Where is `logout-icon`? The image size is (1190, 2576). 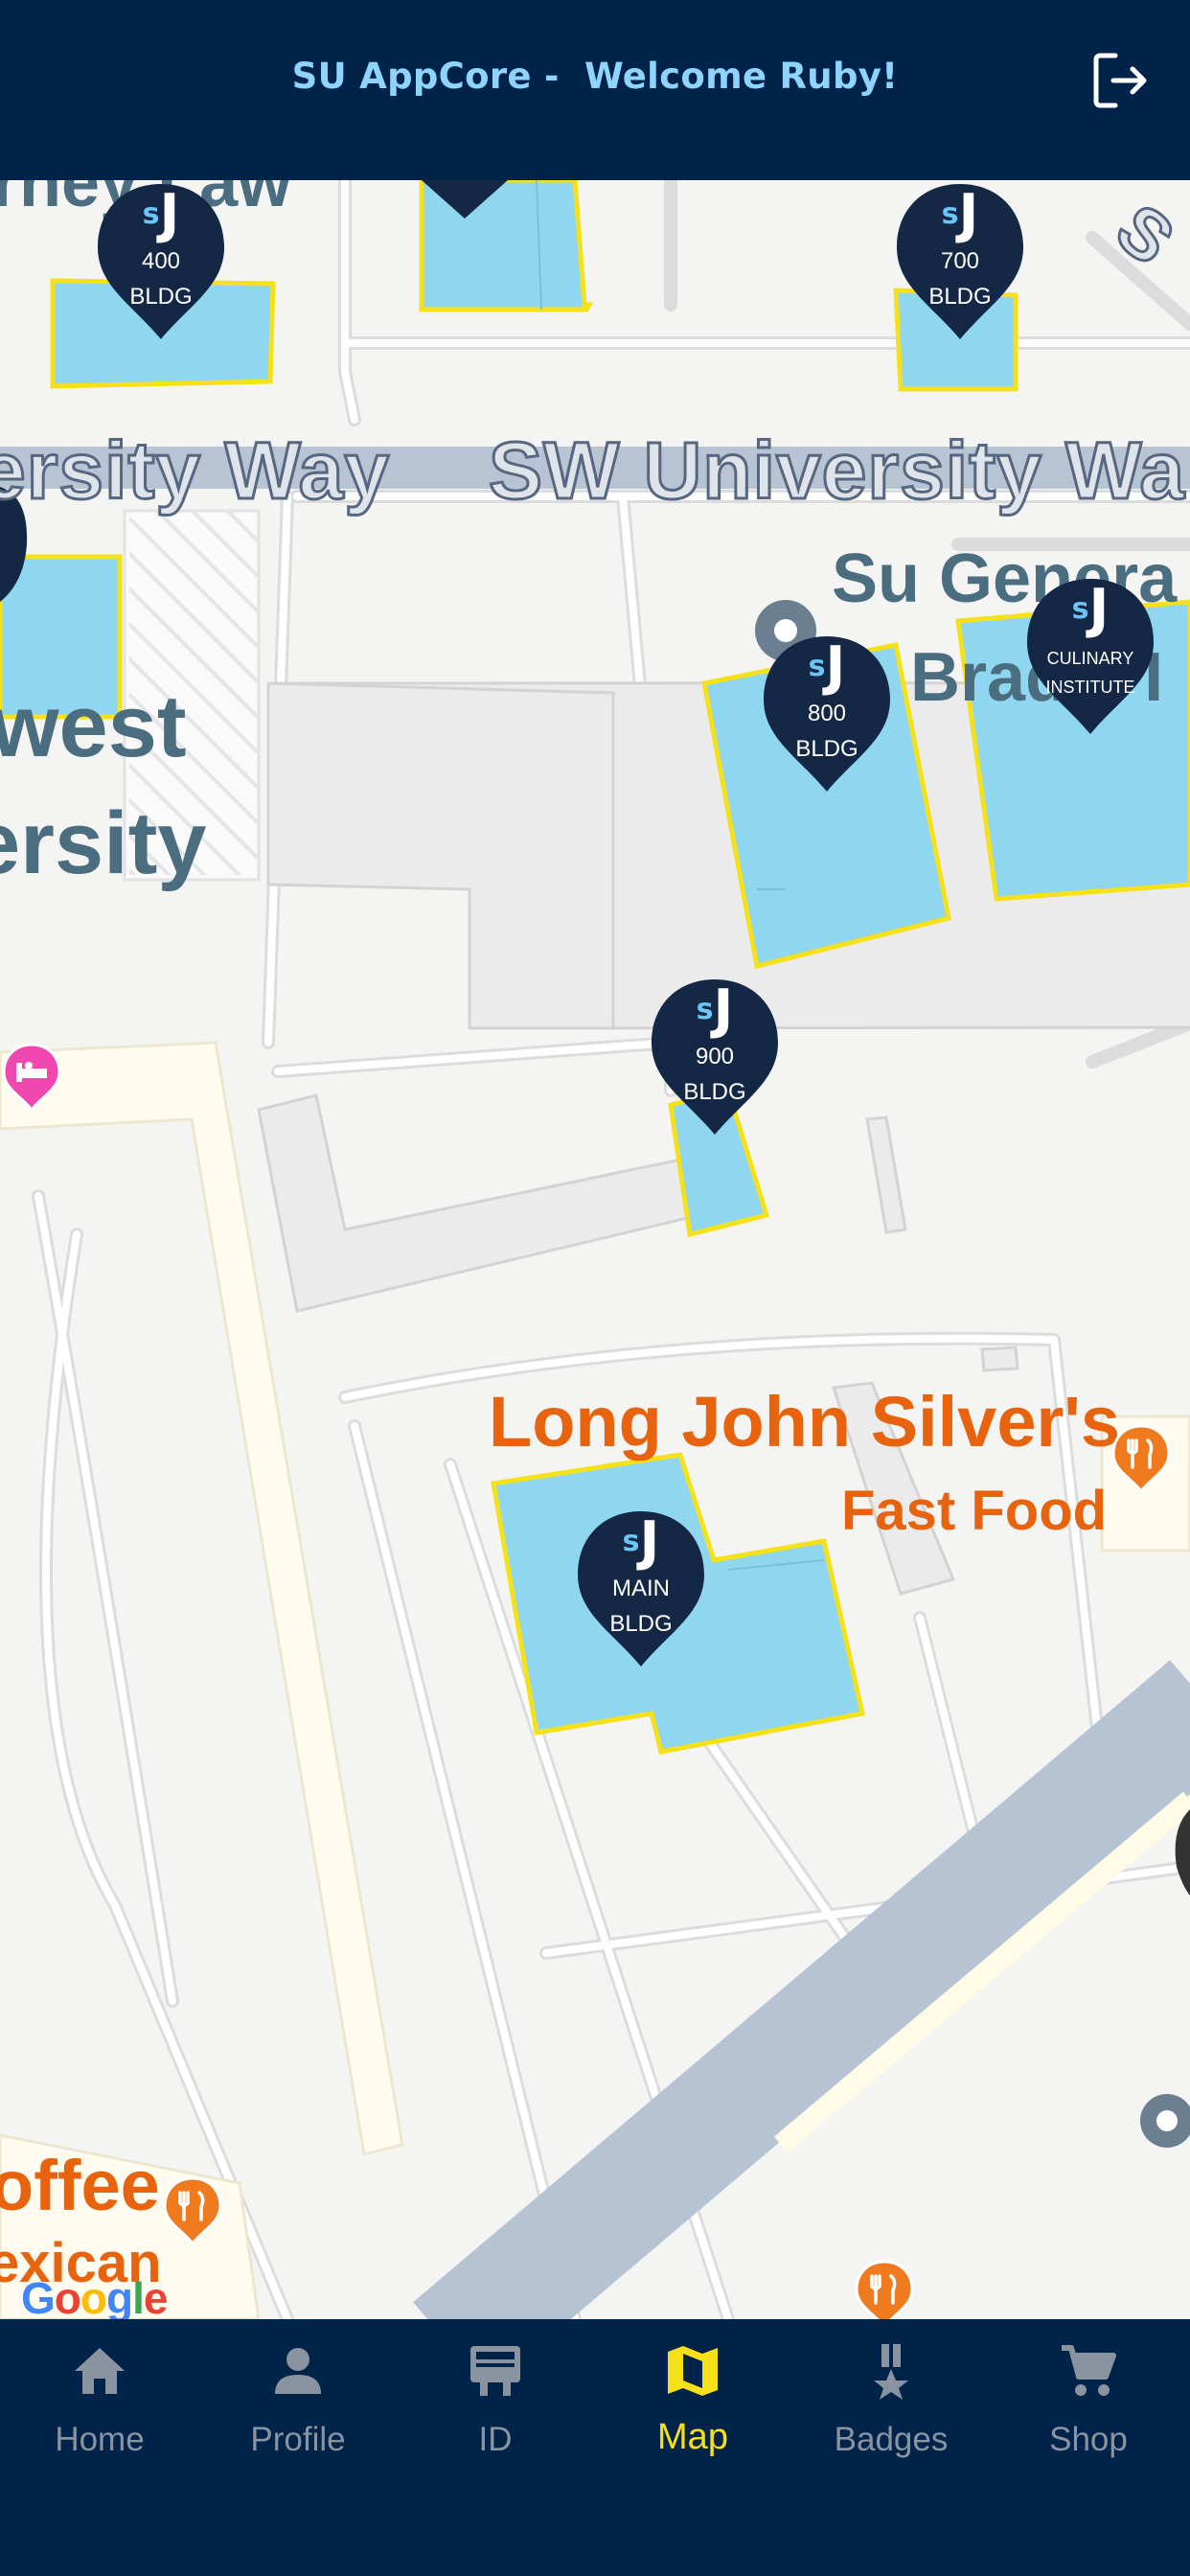 logout-icon is located at coordinates (1120, 80).